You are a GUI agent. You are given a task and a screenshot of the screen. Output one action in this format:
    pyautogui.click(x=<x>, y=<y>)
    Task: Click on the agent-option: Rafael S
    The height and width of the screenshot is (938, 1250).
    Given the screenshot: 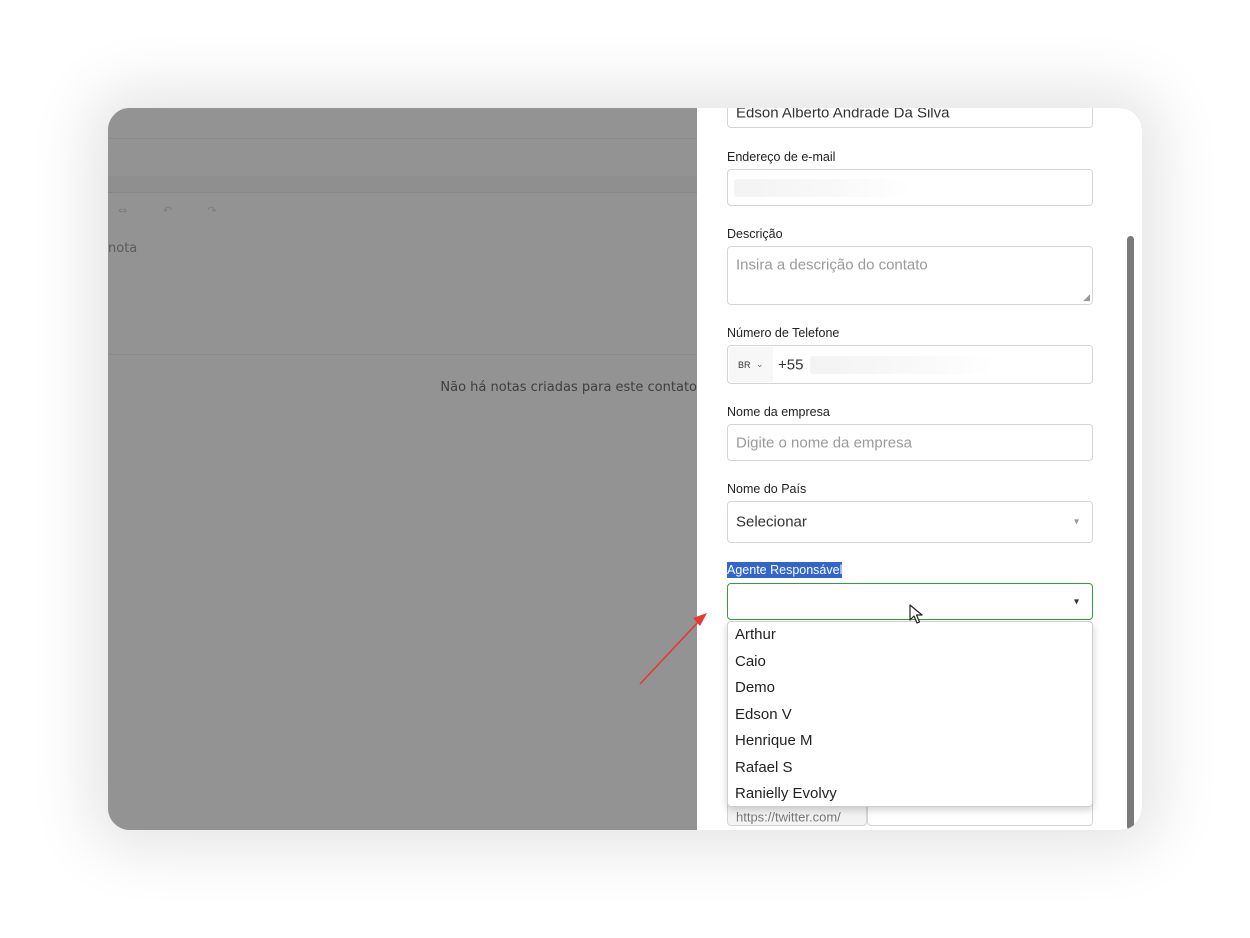 What is the action you would take?
    pyautogui.click(x=764, y=767)
    